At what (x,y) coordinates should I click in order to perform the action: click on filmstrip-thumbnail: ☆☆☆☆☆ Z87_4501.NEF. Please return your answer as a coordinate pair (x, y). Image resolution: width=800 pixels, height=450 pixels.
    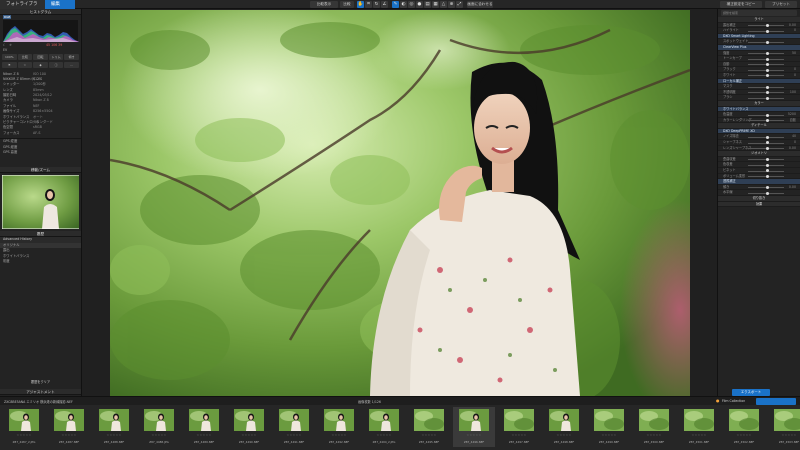
    Looking at the image, I should click on (699, 427).